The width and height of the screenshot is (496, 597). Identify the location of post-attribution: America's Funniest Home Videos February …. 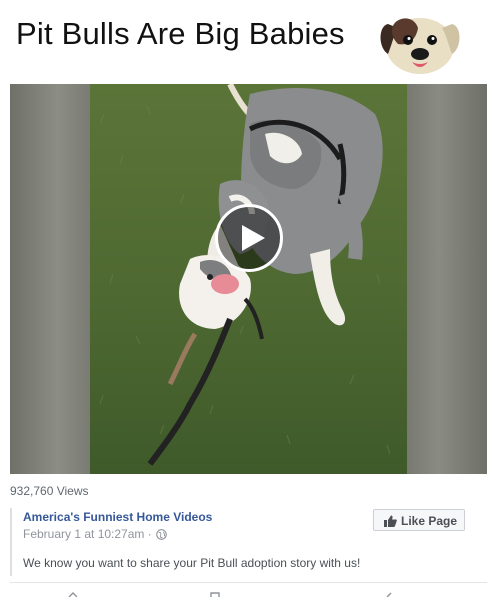
(248, 540).